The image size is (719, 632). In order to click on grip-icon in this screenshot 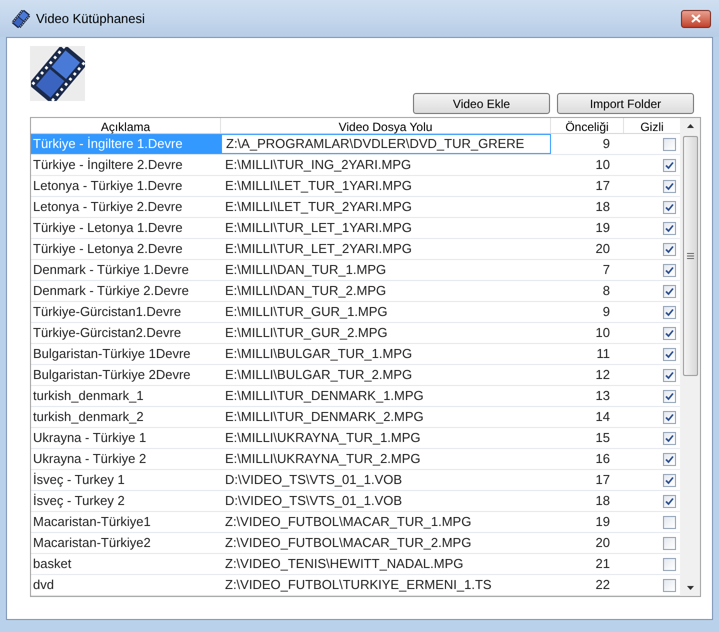, I will do `click(690, 256)`.